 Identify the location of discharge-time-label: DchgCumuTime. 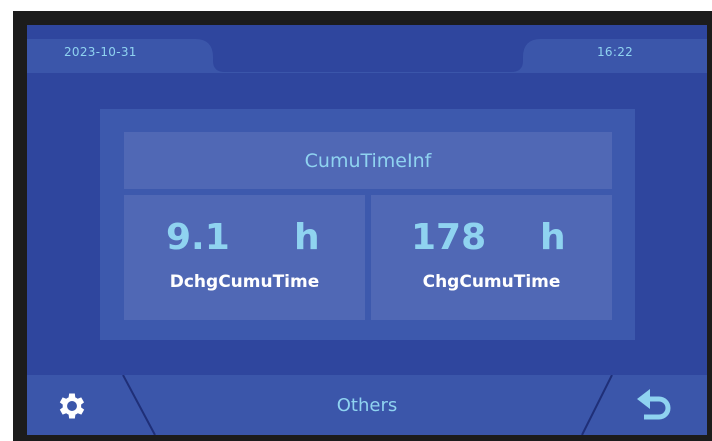
(244, 282).